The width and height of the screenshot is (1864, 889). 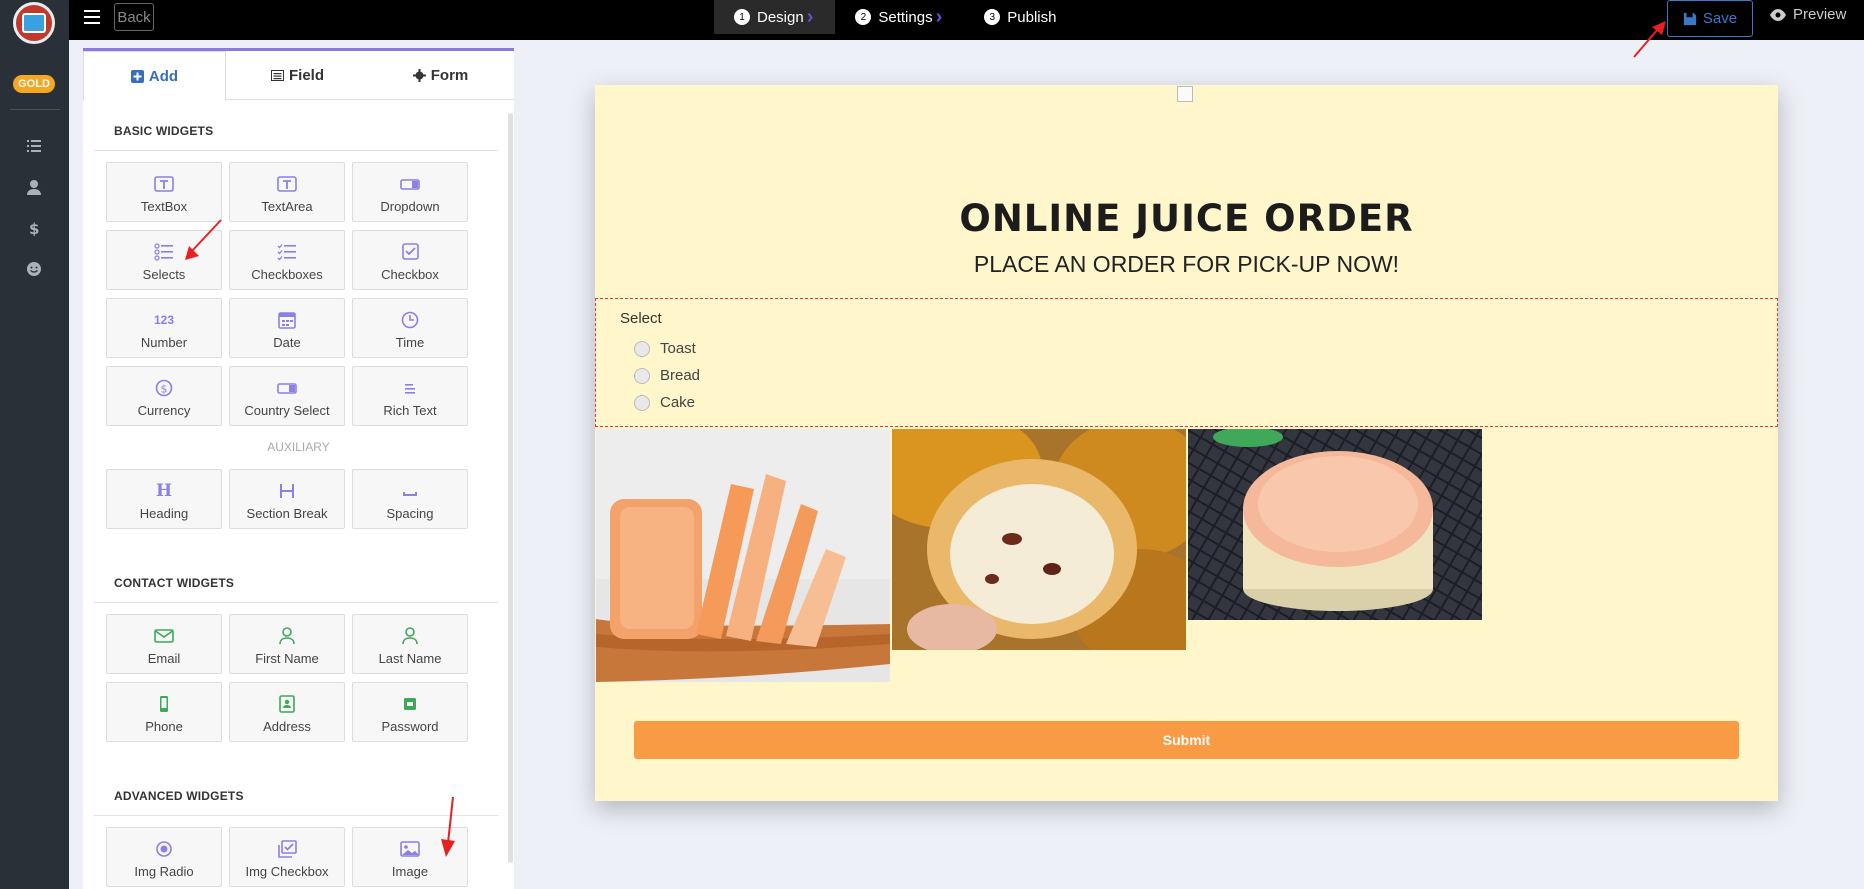 What do you see at coordinates (164, 636) in the screenshot?
I see `envelope-icon` at bounding box center [164, 636].